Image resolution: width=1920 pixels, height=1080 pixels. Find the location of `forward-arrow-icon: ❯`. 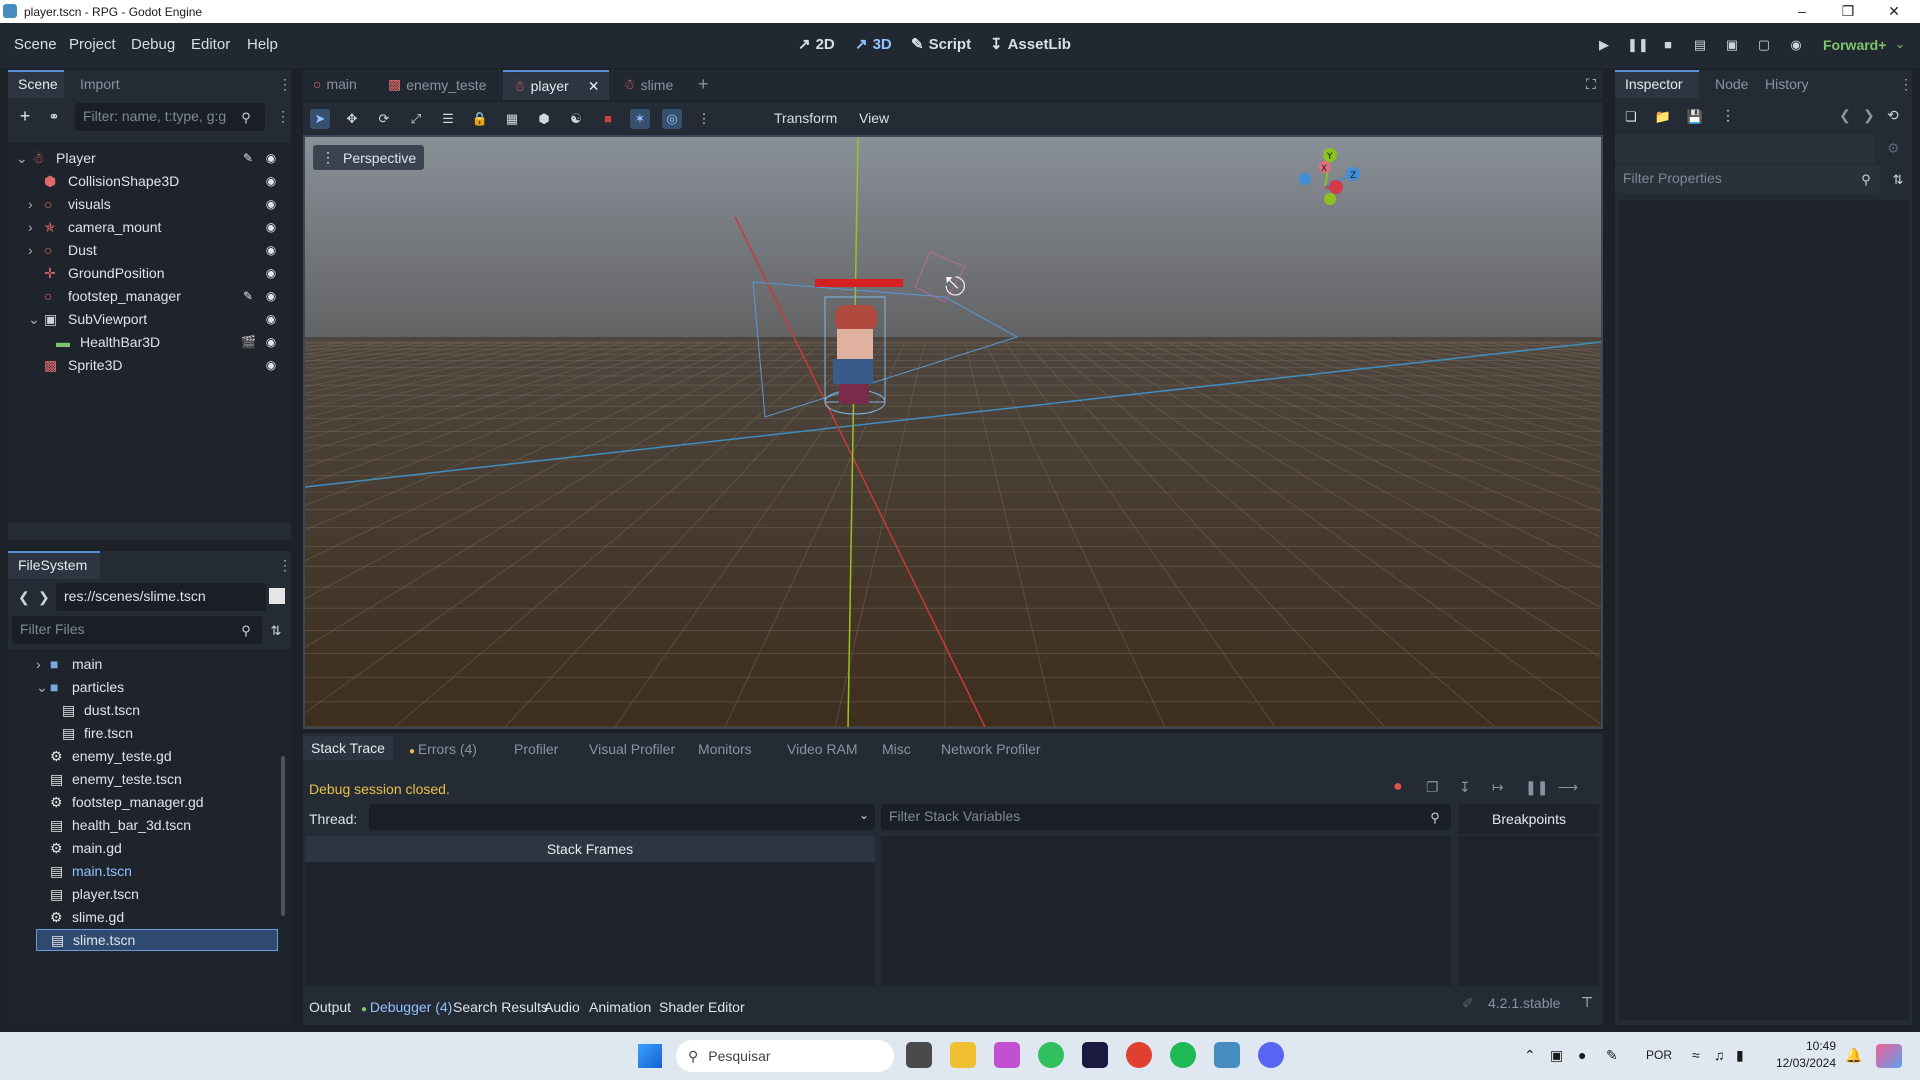

forward-arrow-icon: ❯ is located at coordinates (1869, 115).